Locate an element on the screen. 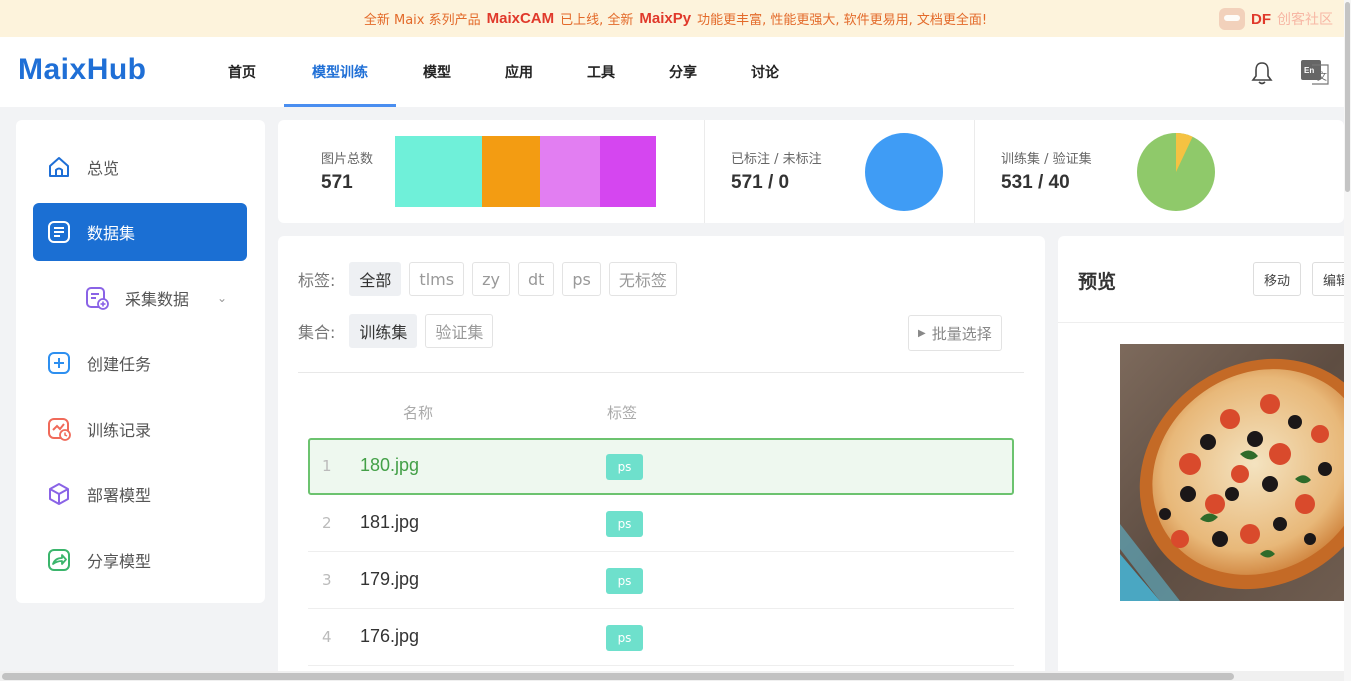  nav-model-training: 模型训练 is located at coordinates (340, 72).